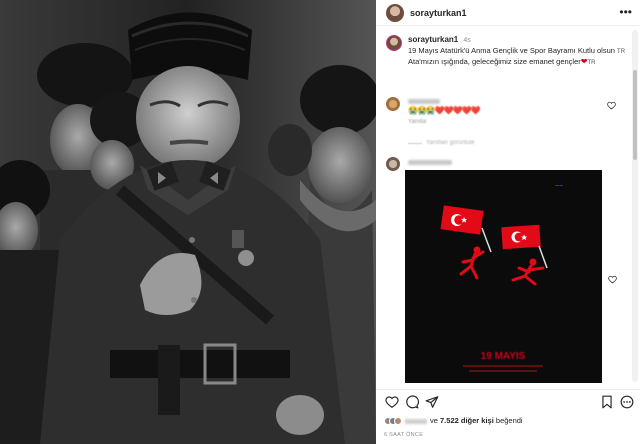 Image resolution: width=640 pixels, height=444 pixels. I want to click on caption-flag-1: TR, so click(621, 52).